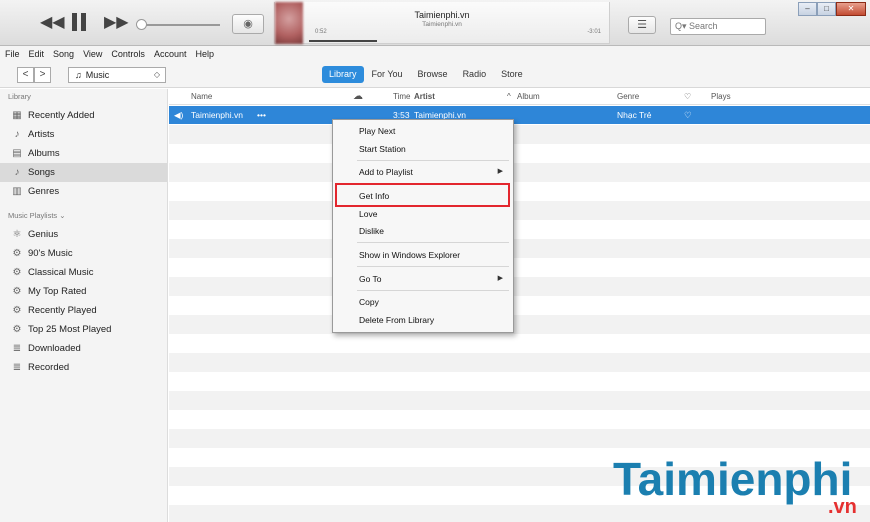 The image size is (870, 522). What do you see at coordinates (826, 9) in the screenshot?
I see `restore-button: □` at bounding box center [826, 9].